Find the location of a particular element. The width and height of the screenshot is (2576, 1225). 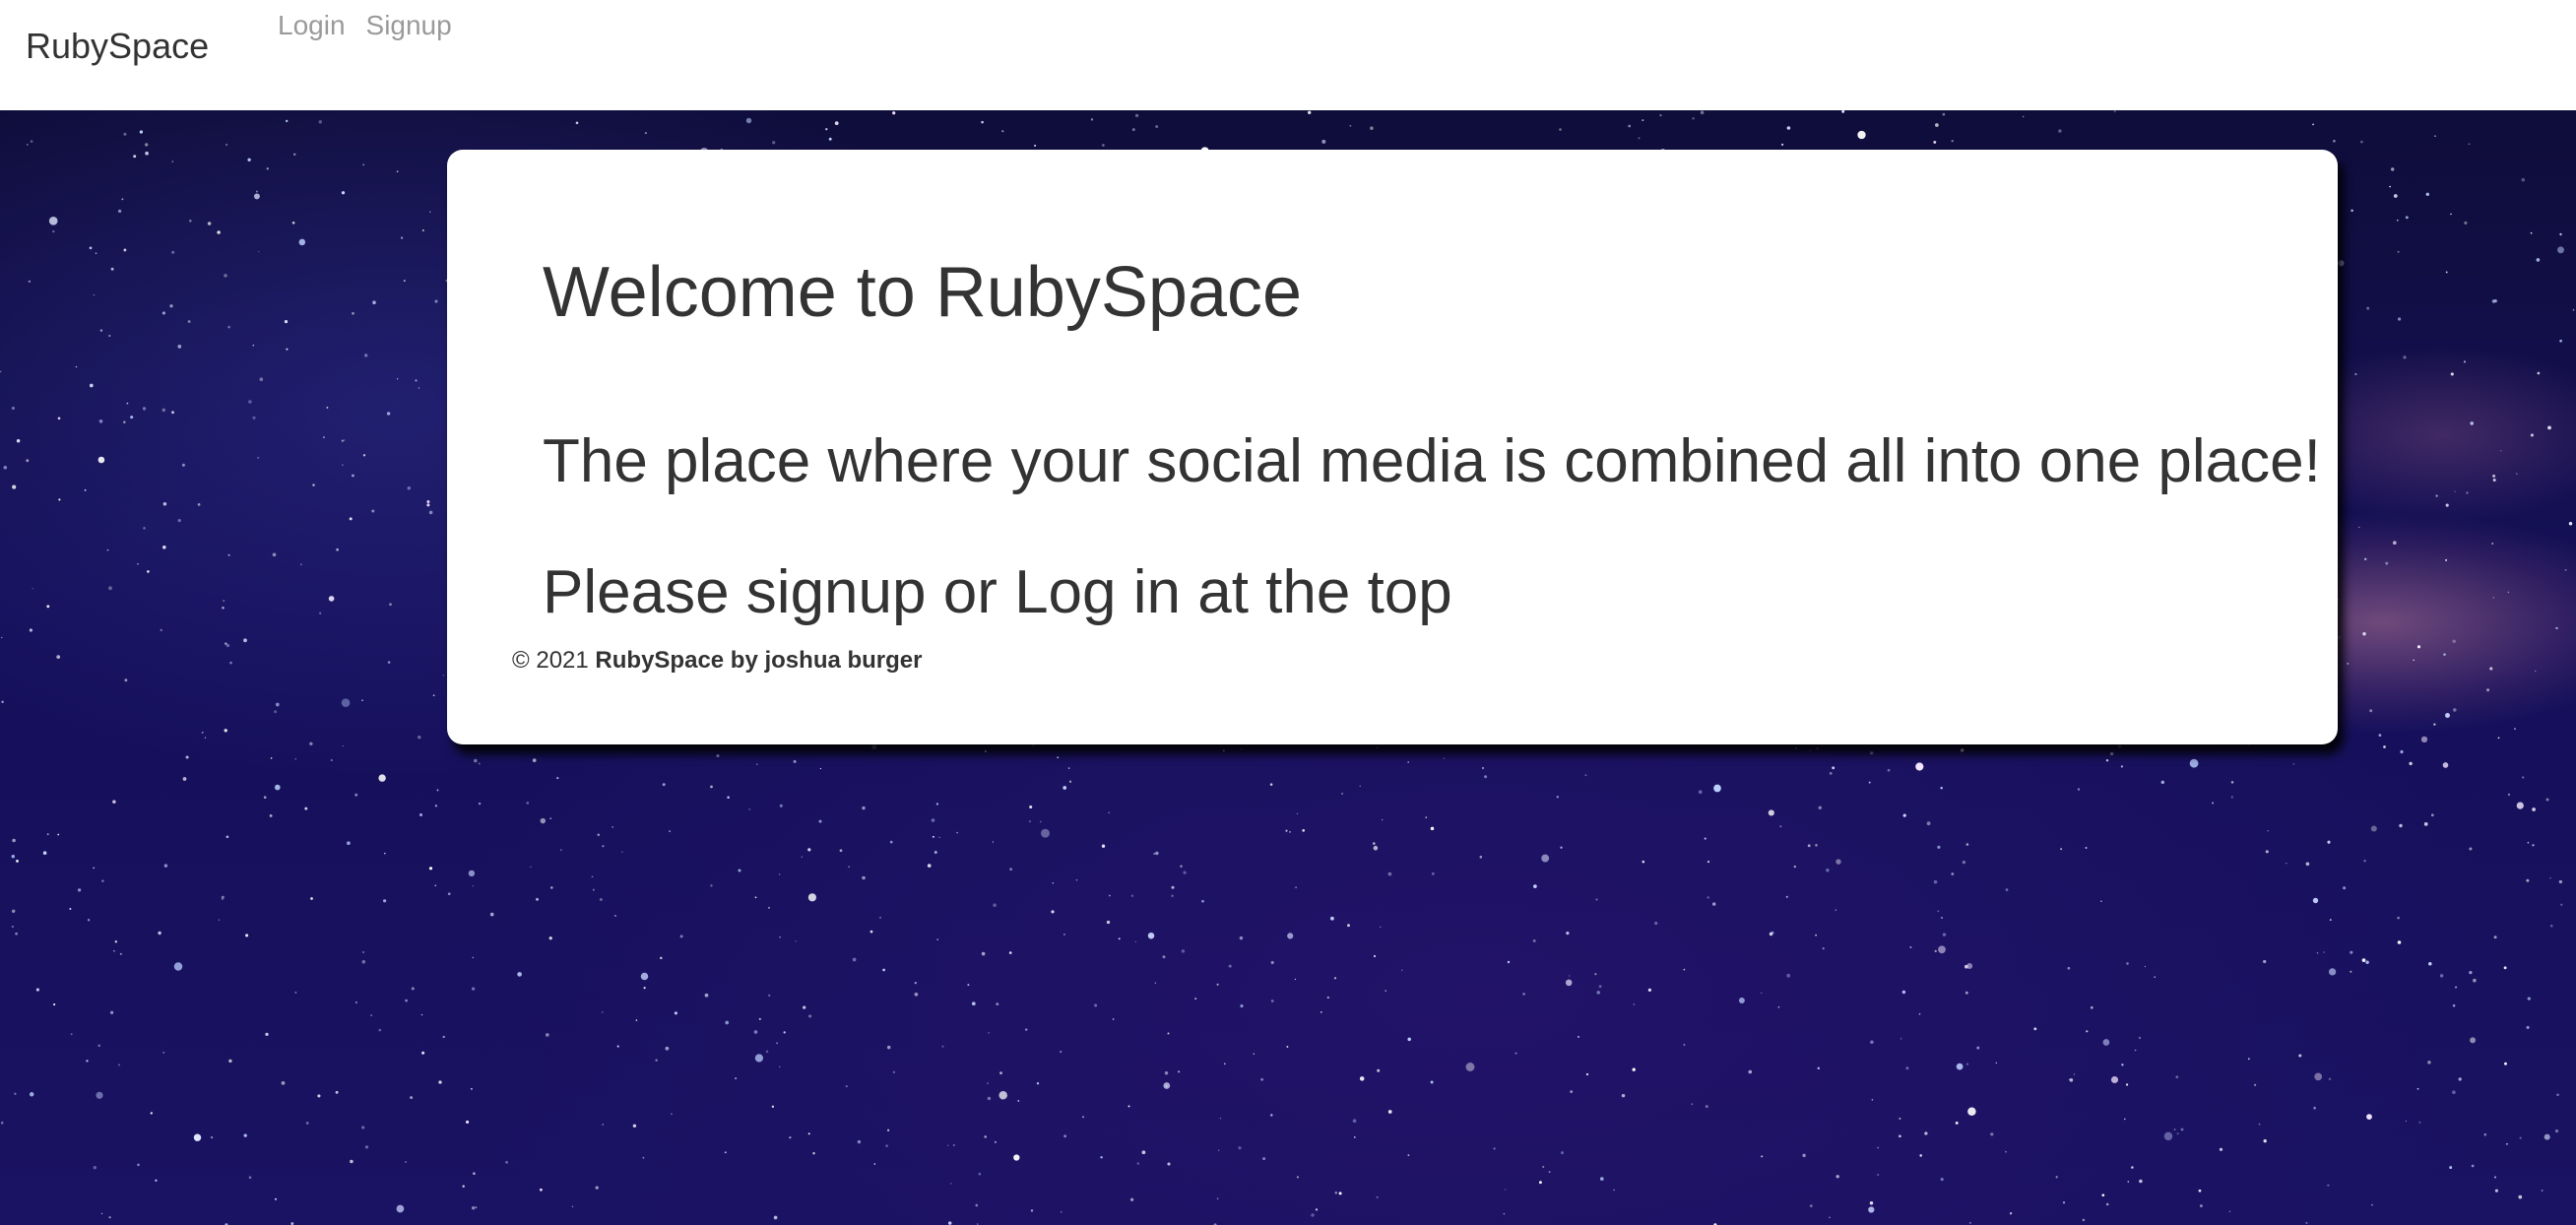

signup-link: Signup is located at coordinates (409, 25).